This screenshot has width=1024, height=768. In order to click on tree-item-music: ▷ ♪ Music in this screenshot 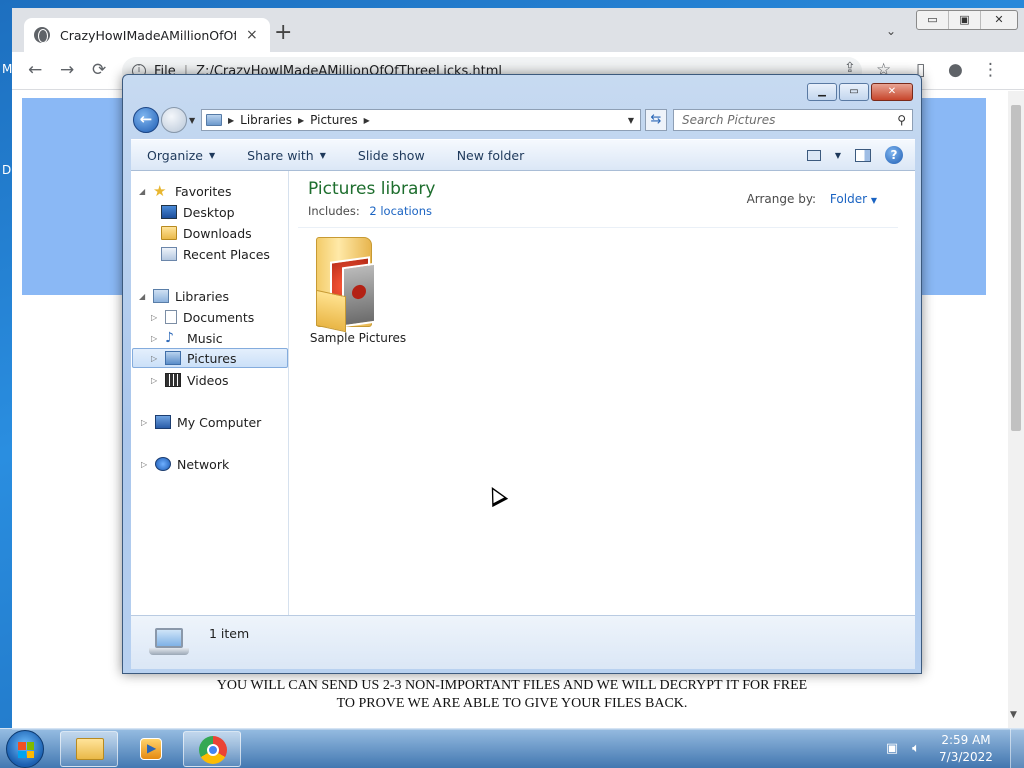, I will do `click(187, 338)`.